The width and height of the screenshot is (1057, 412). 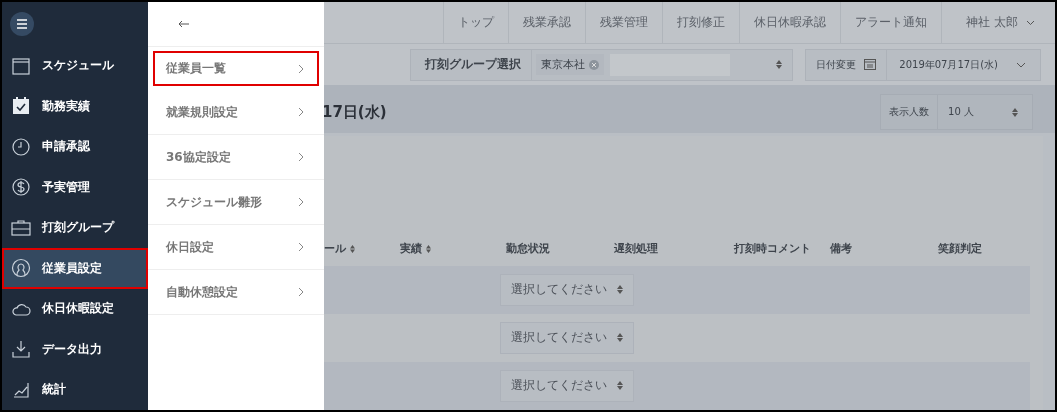 I want to click on submenu-item: 従業員一覧, so click(x=236, y=68).